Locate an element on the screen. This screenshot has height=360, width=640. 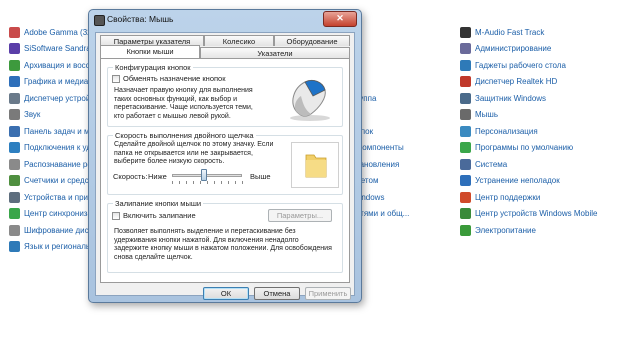
control-panel-item: папок is located at coordinates (402, 131).